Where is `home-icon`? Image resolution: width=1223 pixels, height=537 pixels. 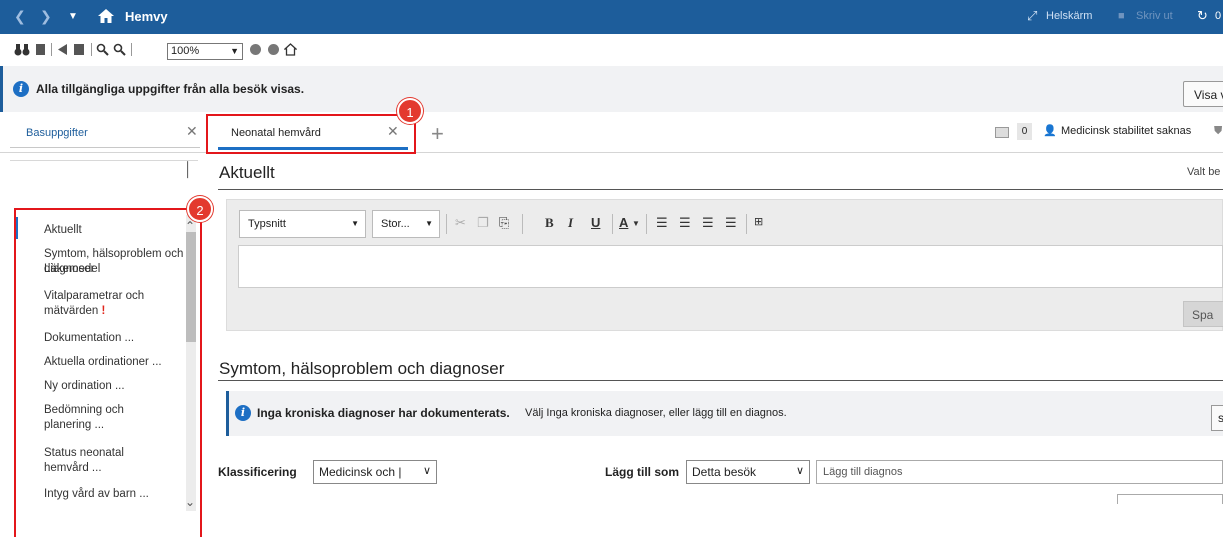 home-icon is located at coordinates (106, 16).